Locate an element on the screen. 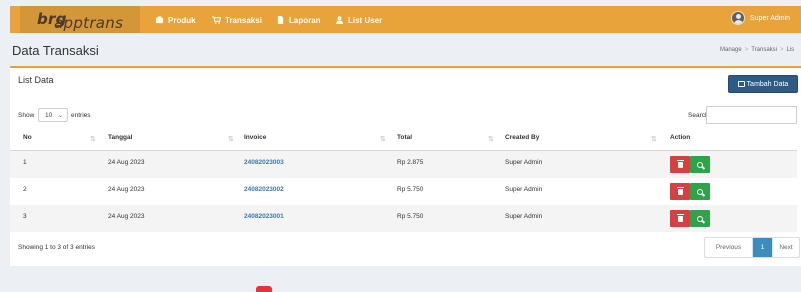  brand-logo: apptrans brg is located at coordinates (80, 19).